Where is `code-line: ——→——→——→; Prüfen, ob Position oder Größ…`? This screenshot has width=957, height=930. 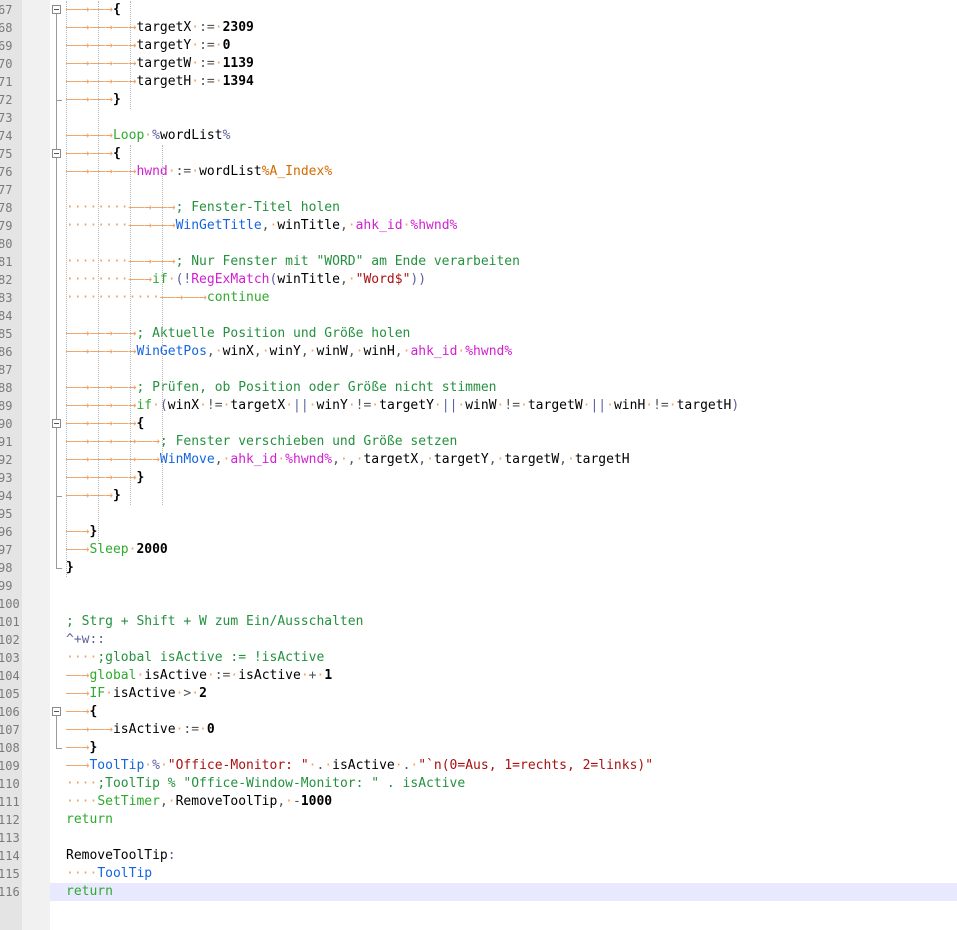
code-line: ——→——→——→; Prüfen, ob Position oder Größ… is located at coordinates (503, 388).